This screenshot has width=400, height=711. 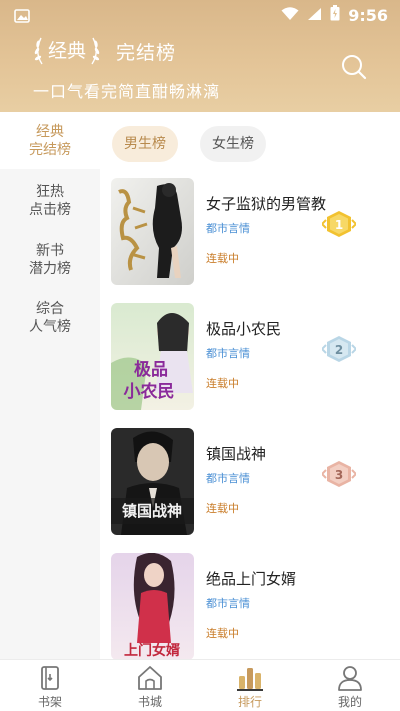 I want to click on nav-profile: 我的, so click(x=350, y=685).